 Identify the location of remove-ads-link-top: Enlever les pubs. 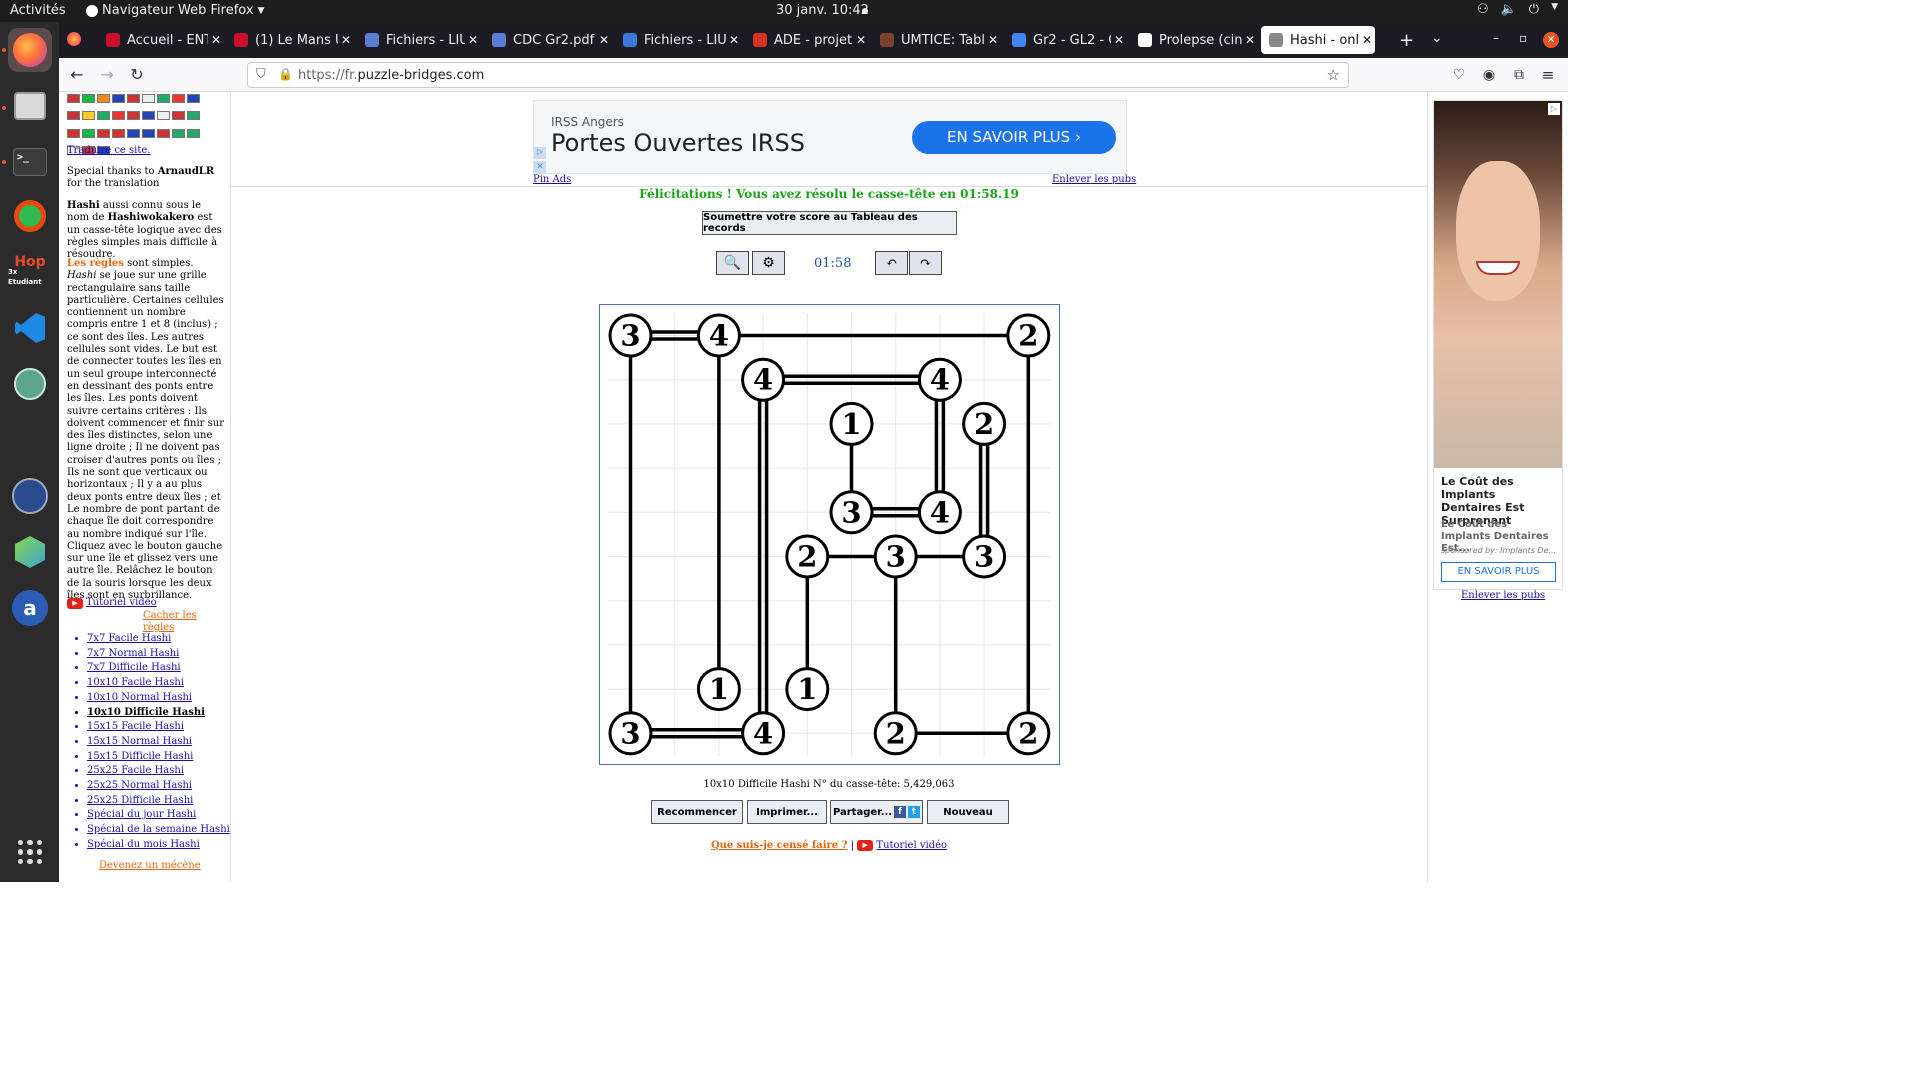
(1094, 179).